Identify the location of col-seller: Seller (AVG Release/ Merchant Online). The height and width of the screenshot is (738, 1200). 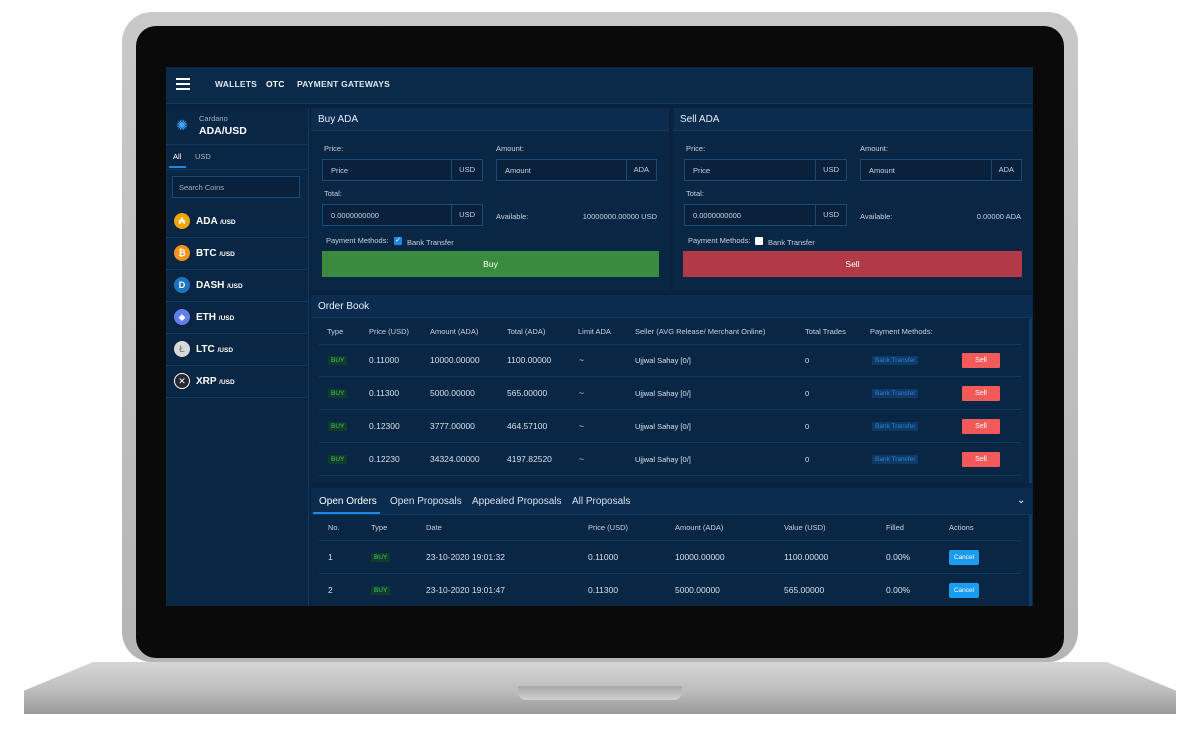
(700, 331).